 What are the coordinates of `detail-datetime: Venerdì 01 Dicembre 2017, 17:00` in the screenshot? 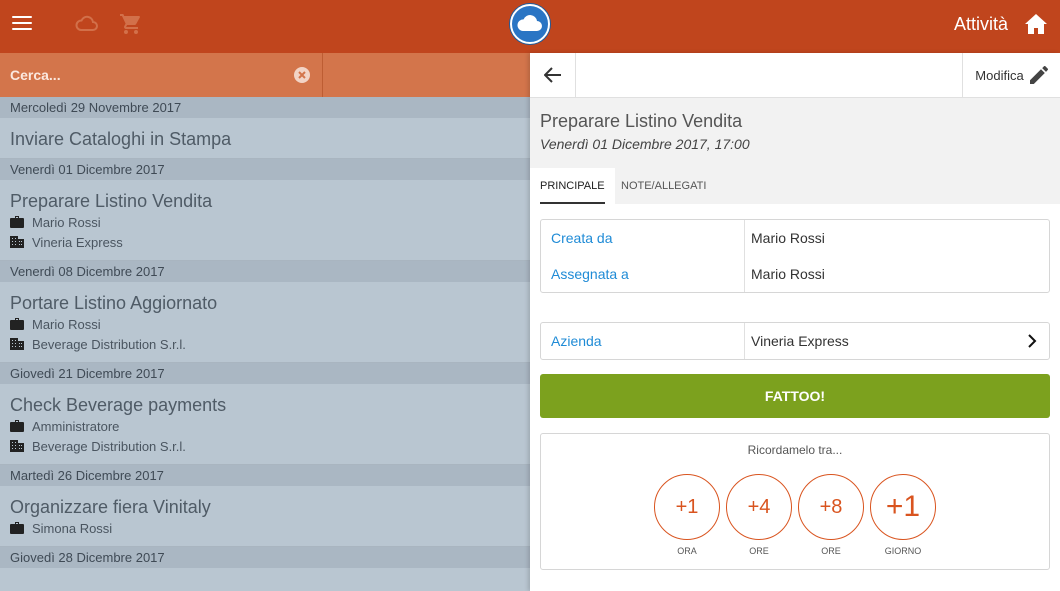 It's located at (645, 144).